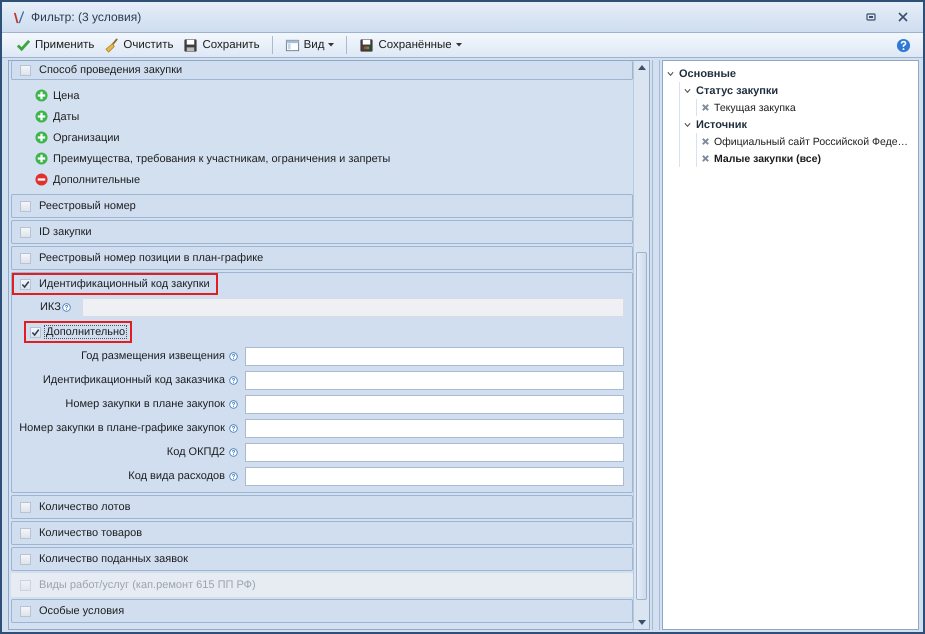 The image size is (925, 634). I want to click on field-label: Код ОКПД2, so click(195, 452).